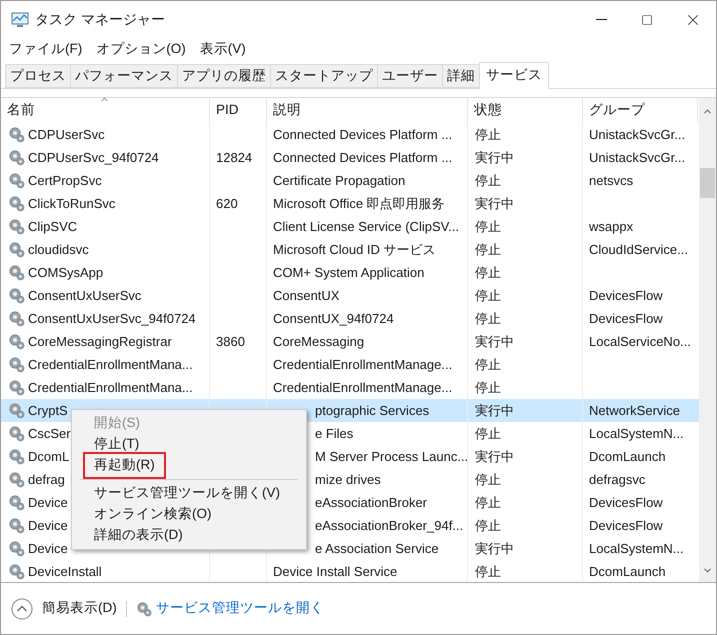 The height and width of the screenshot is (635, 717). What do you see at coordinates (117, 444) in the screenshot?
I see `menu-item: 停止(T)` at bounding box center [117, 444].